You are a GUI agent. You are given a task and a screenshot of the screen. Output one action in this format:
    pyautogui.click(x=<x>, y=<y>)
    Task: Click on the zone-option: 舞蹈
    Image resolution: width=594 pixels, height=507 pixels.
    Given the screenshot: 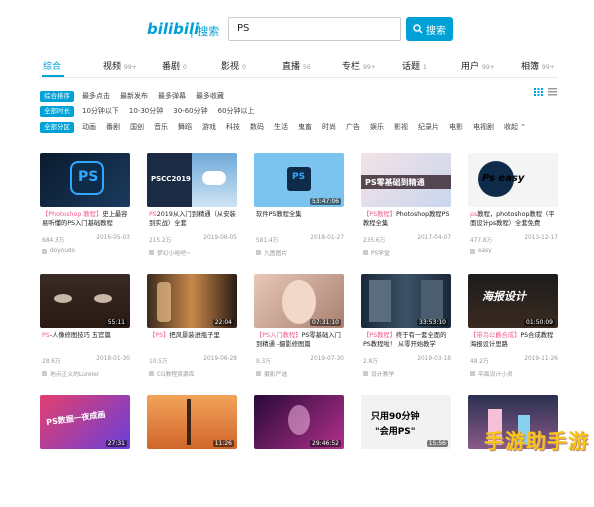 What is the action you would take?
    pyautogui.click(x=185, y=127)
    